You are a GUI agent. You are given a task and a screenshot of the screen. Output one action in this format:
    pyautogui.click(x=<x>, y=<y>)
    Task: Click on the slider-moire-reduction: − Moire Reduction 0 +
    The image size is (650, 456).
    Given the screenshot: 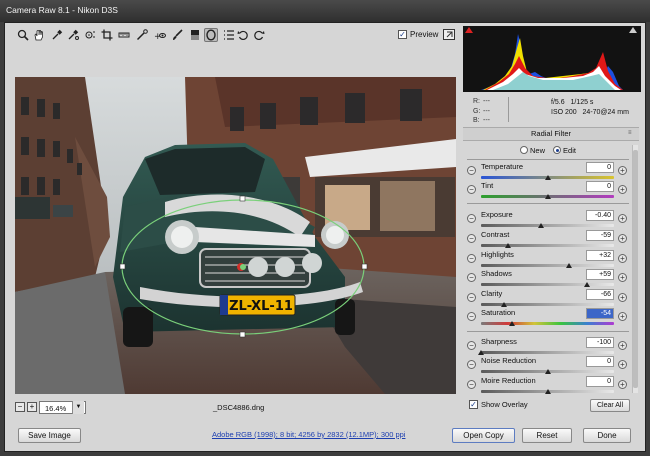 What is the action you would take?
    pyautogui.click(x=548, y=386)
    